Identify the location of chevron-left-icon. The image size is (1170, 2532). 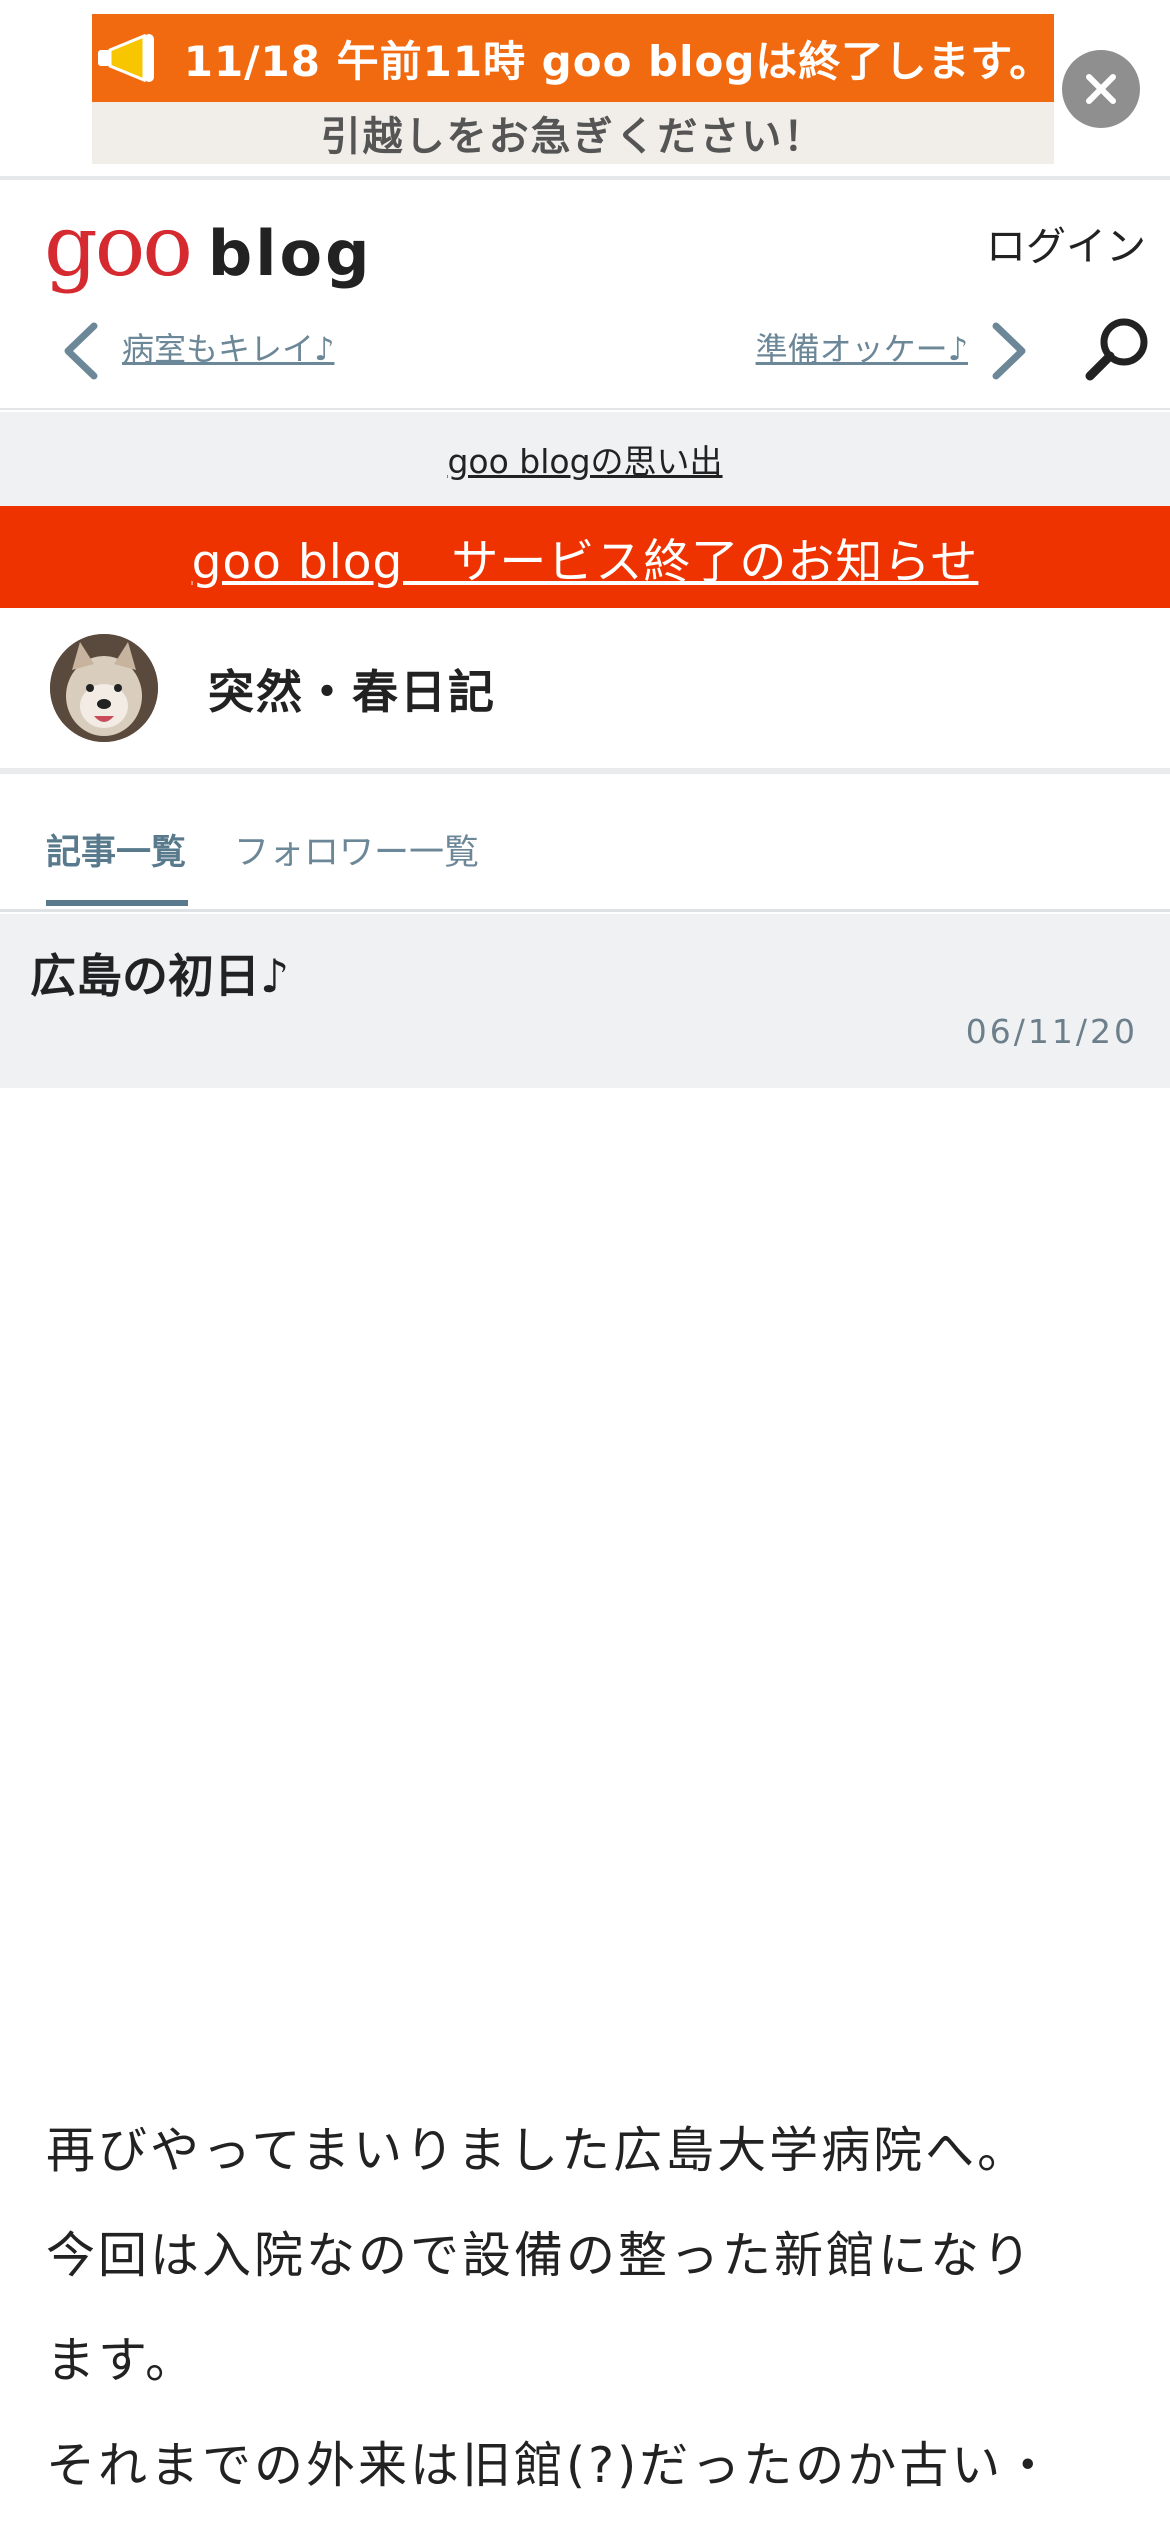
(81, 351).